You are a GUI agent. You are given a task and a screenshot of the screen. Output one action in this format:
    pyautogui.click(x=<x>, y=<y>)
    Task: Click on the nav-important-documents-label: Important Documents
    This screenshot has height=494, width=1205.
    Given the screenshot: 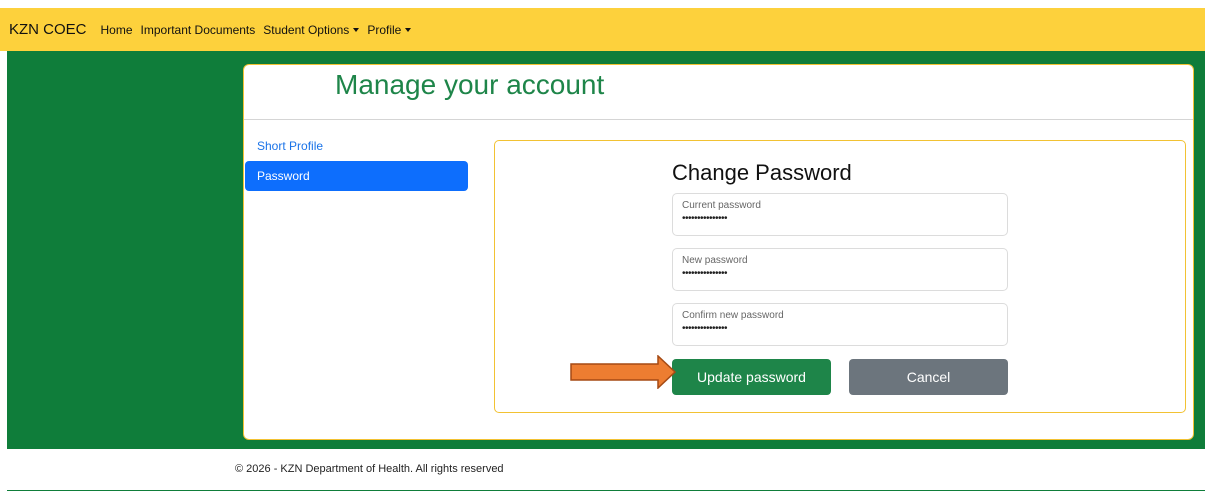 What is the action you would take?
    pyautogui.click(x=198, y=29)
    